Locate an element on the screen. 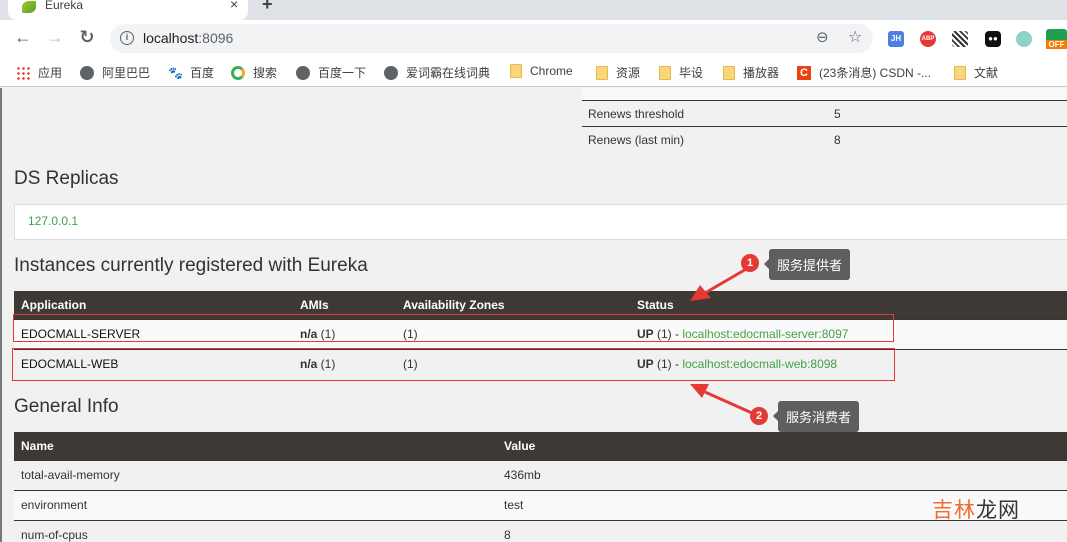 The image size is (1067, 542). annotation-badge-2: 2 is located at coordinates (759, 416).